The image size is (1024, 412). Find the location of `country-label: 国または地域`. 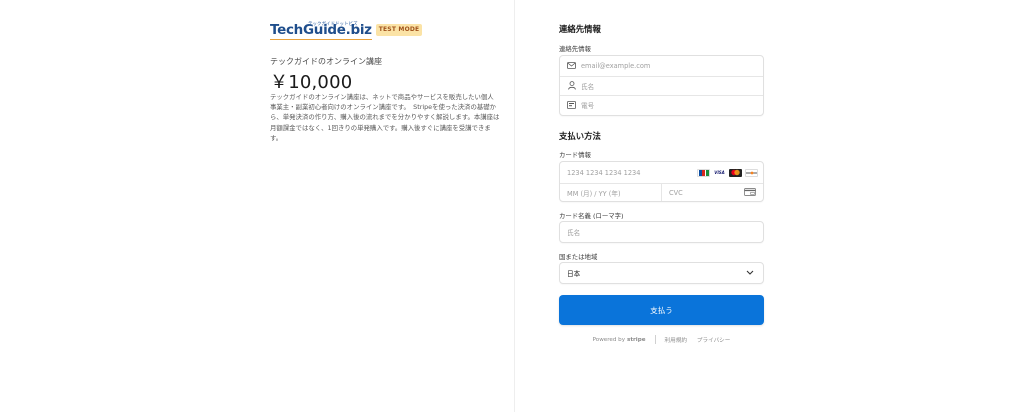

country-label: 国または地域 is located at coordinates (578, 257).